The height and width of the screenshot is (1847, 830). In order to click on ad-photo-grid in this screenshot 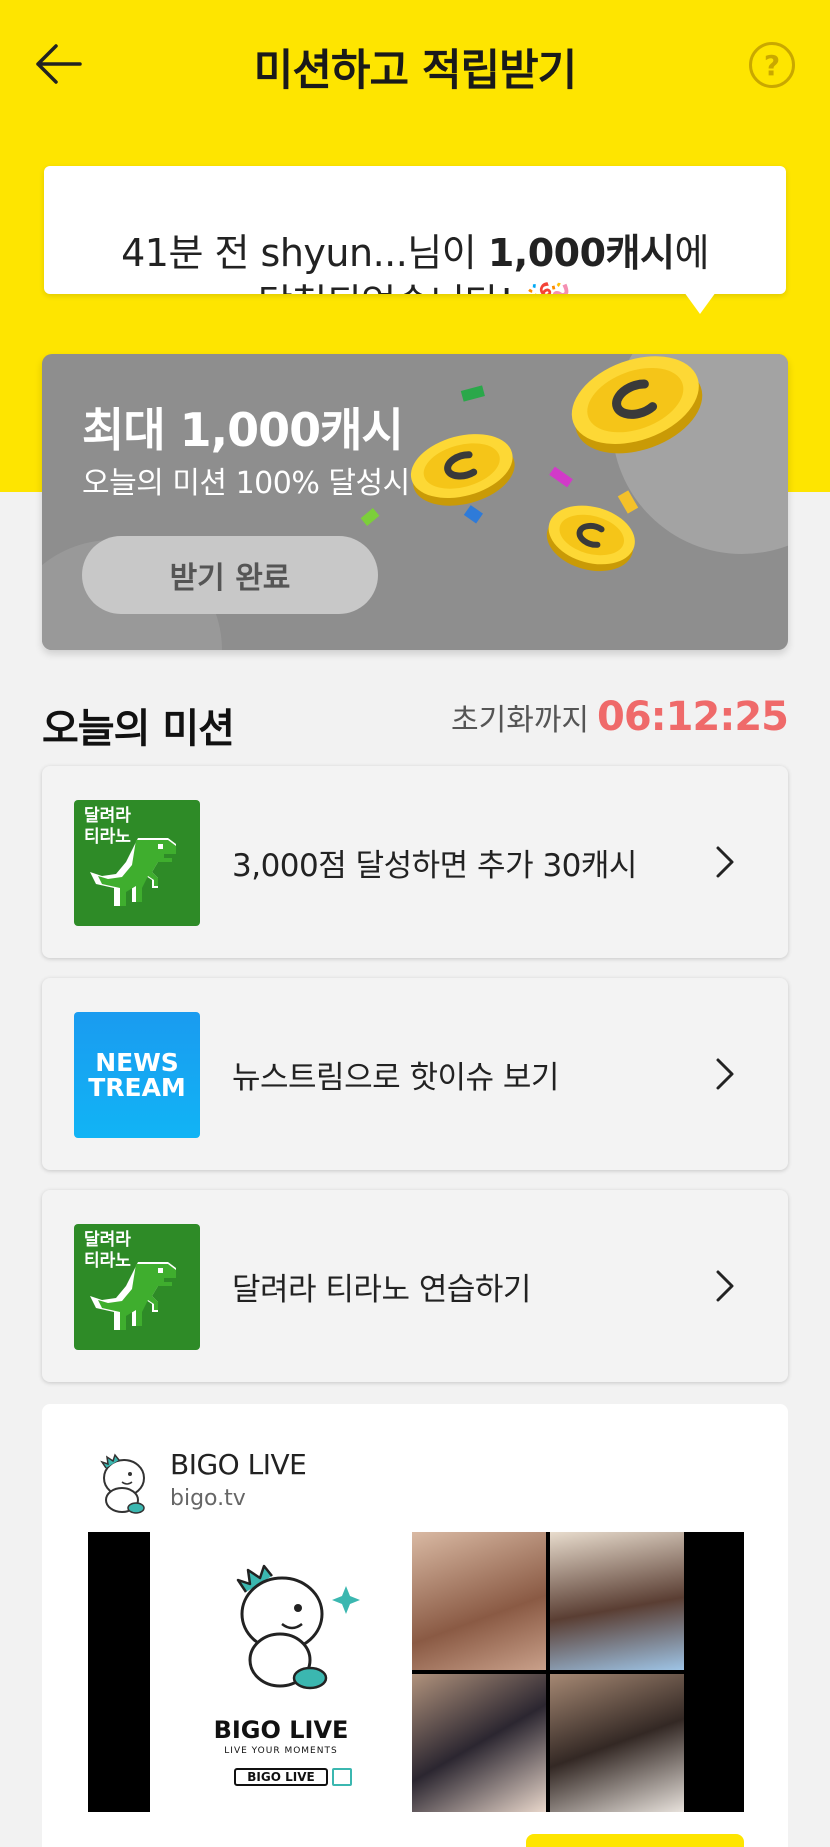, I will do `click(548, 1672)`.